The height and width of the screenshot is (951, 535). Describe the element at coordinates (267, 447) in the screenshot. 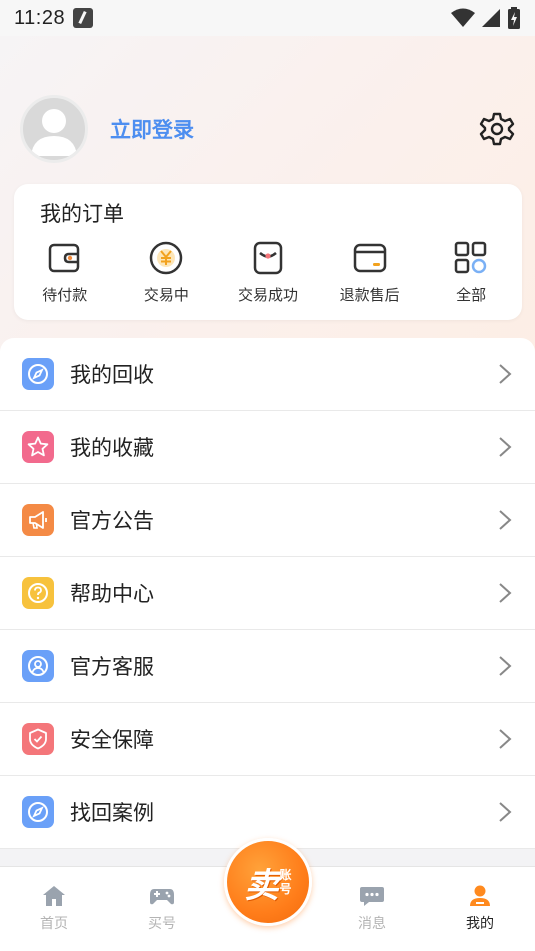

I see `menu-item-favorites: 我的收藏` at that location.